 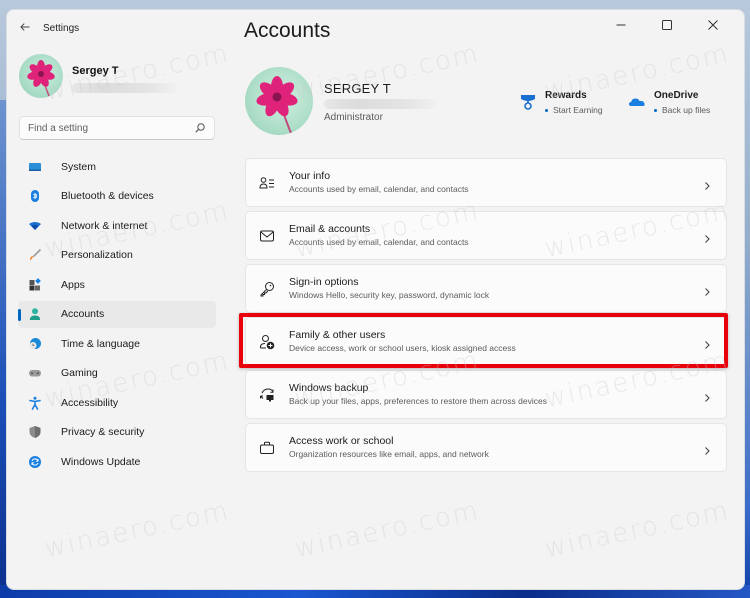 What do you see at coordinates (676, 95) in the screenshot?
I see `onedrive-title: OneDrive` at bounding box center [676, 95].